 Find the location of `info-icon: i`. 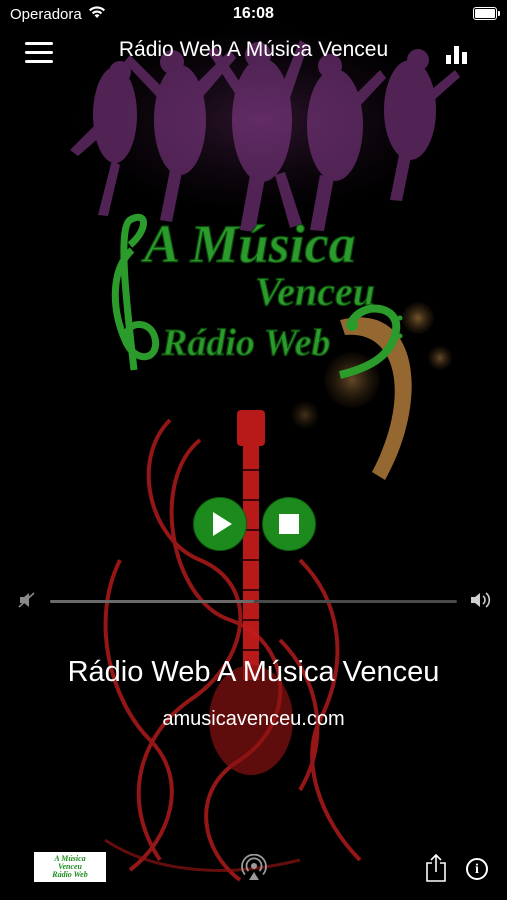

info-icon: i is located at coordinates (477, 869).